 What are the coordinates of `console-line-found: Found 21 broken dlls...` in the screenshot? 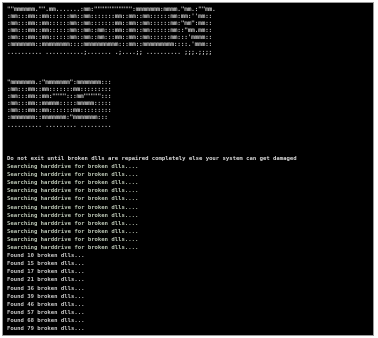 It's located at (46, 280).